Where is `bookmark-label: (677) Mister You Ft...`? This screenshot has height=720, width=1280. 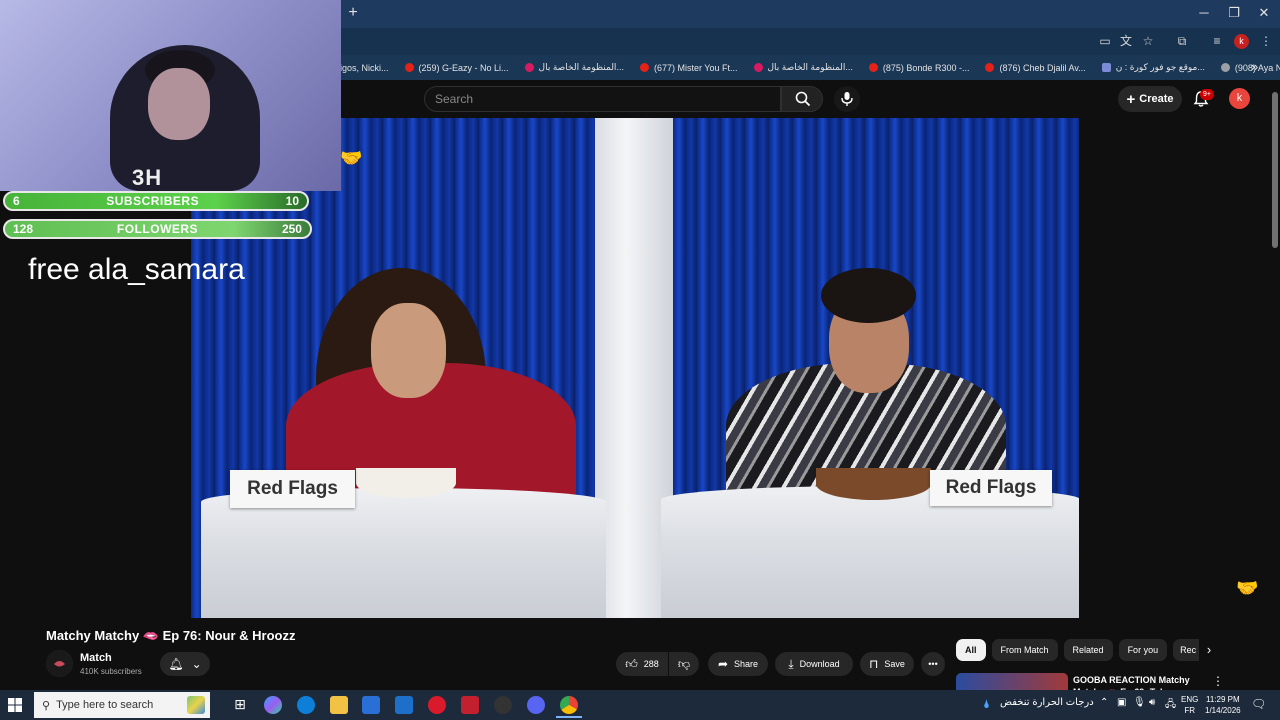
bookmark-label: (677) Mister You Ft... is located at coordinates (695, 67).